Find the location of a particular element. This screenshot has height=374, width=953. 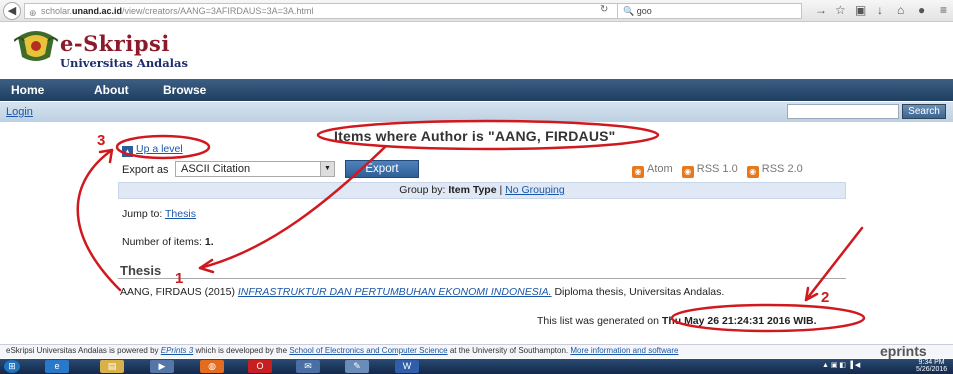

site-header: e-Skripsi Universitas Andalas is located at coordinates (476, 50).